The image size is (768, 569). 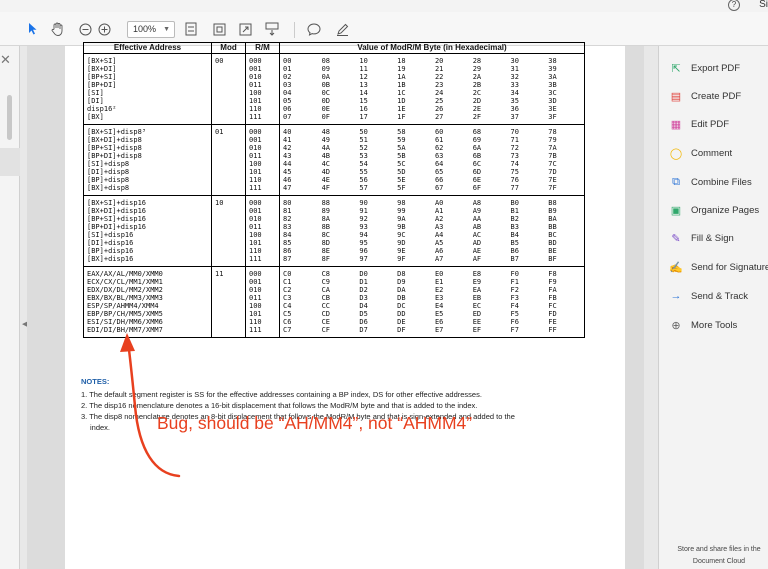 What do you see at coordinates (342, 29) in the screenshot?
I see `pen-icon` at bounding box center [342, 29].